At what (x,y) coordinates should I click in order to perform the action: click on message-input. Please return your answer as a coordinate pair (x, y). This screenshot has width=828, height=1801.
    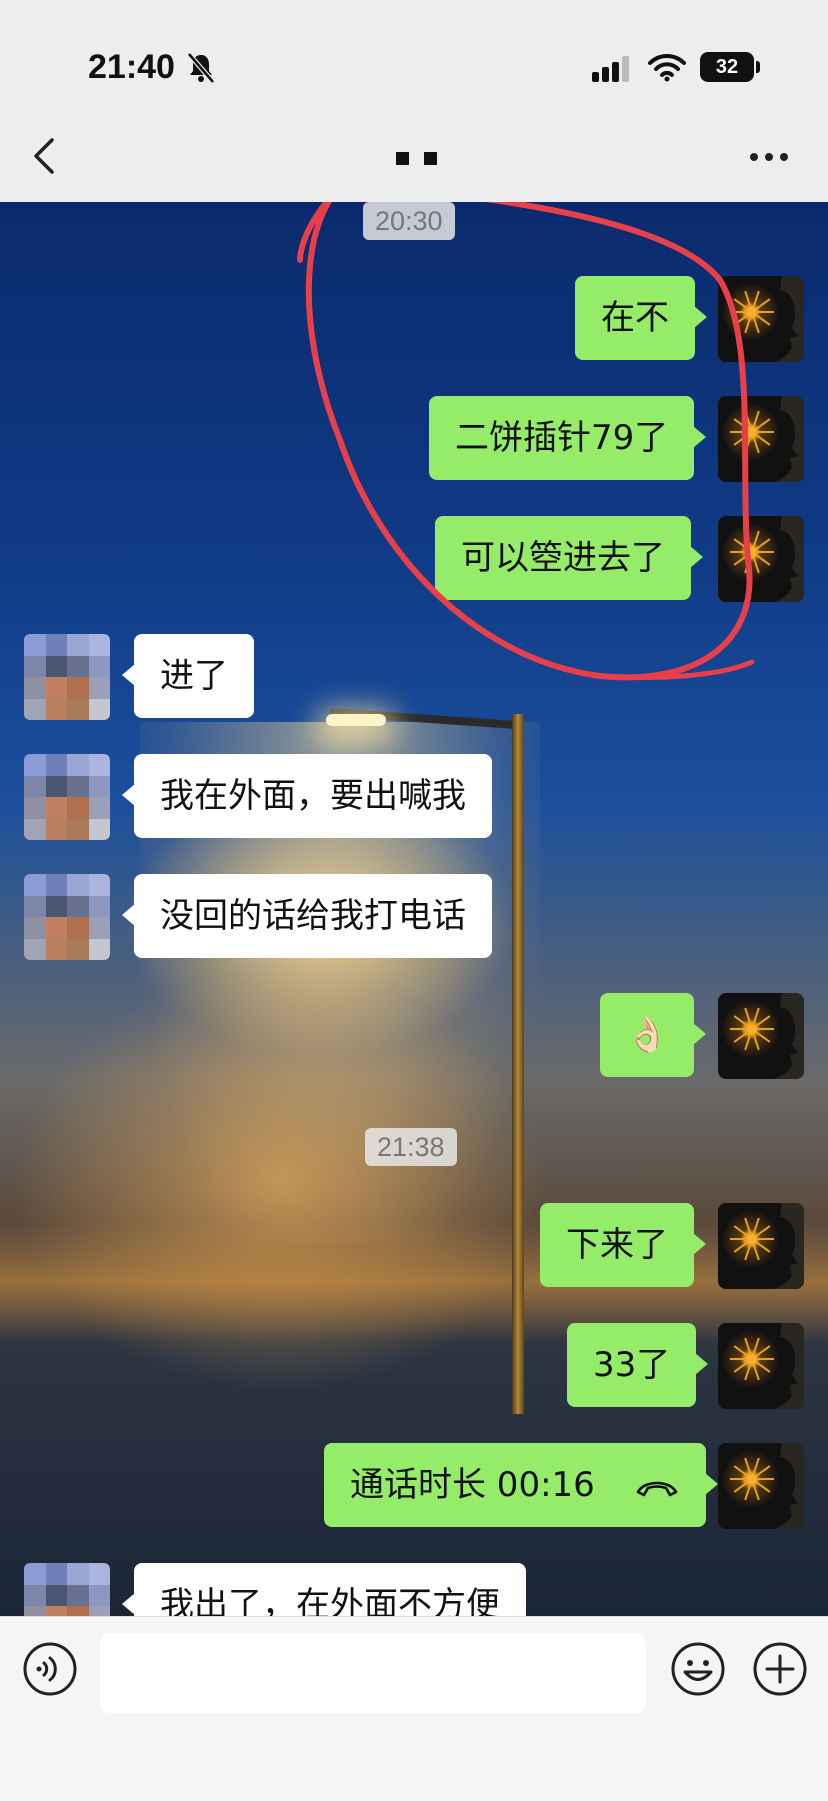
    Looking at the image, I should click on (373, 1673).